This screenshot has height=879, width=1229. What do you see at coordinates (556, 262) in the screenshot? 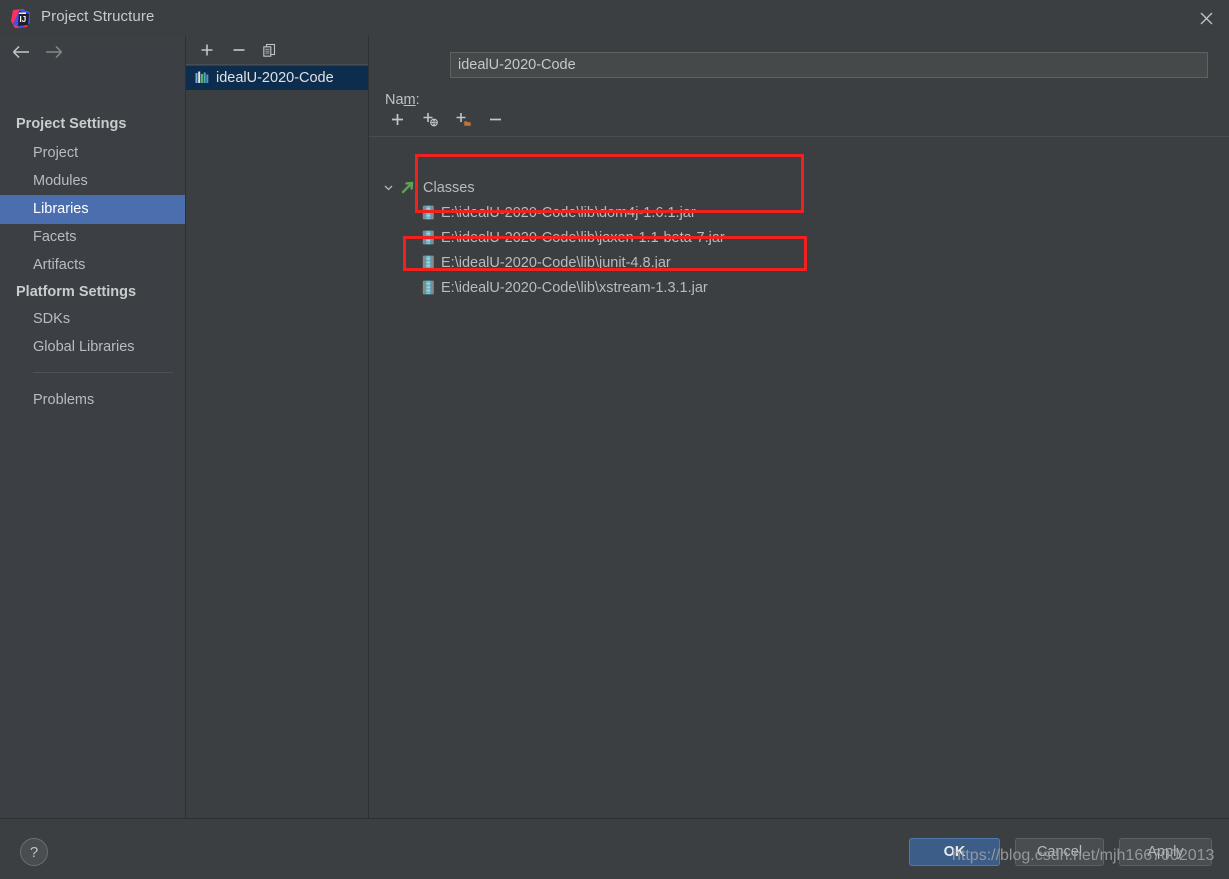
I see `jar-path-label: E:\idealU-2020-Code\lib\junit-4.8.jar` at bounding box center [556, 262].